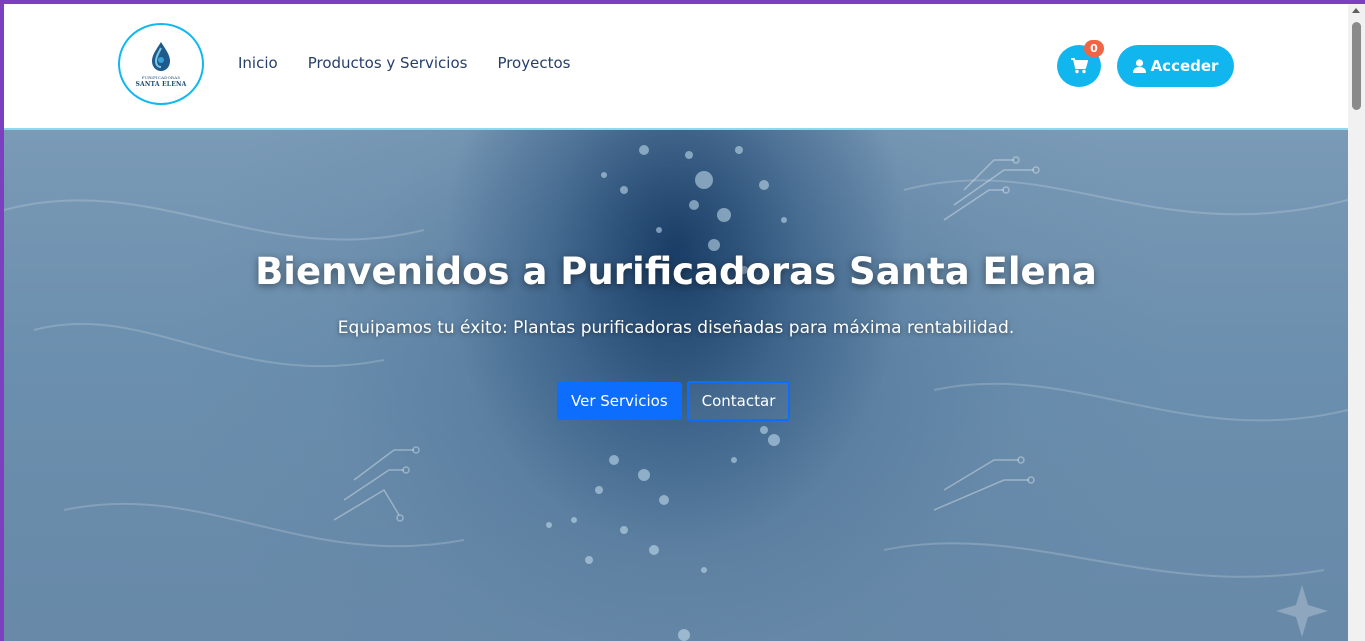 The image size is (1365, 641). I want to click on shopping-cart-icon, so click(1079, 66).